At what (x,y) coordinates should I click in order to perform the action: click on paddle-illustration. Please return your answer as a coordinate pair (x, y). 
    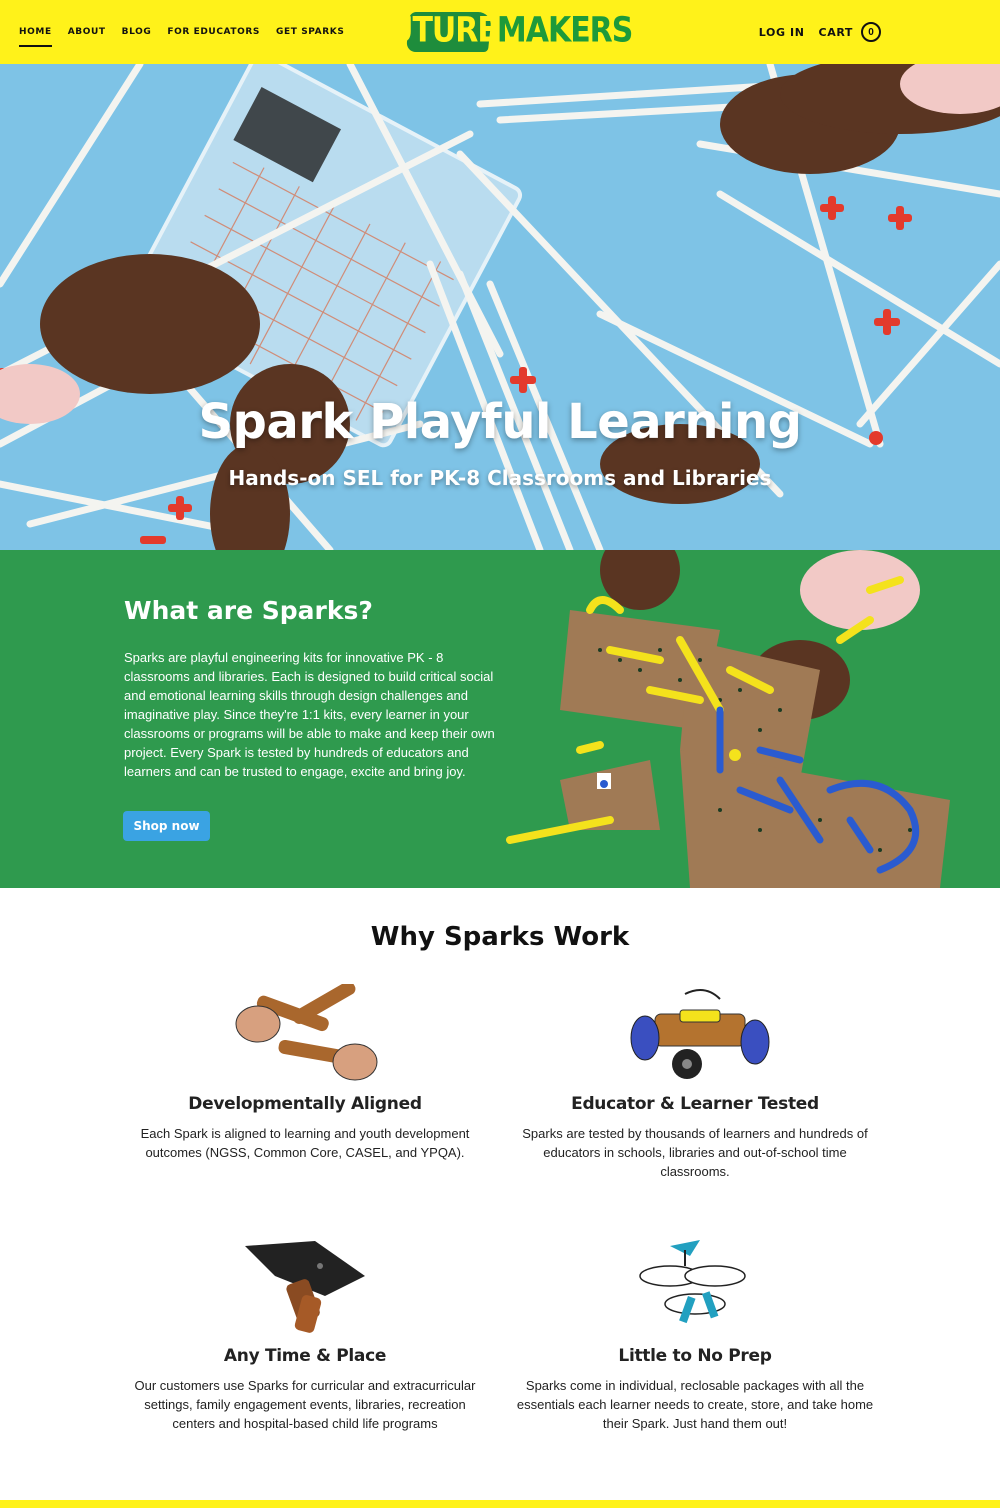
    Looking at the image, I should click on (305, 1291).